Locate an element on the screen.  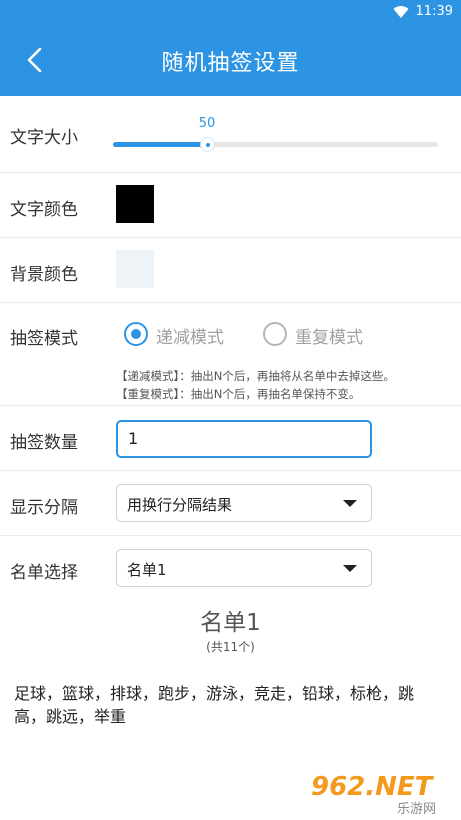
slider-thumb is located at coordinates (207, 144).